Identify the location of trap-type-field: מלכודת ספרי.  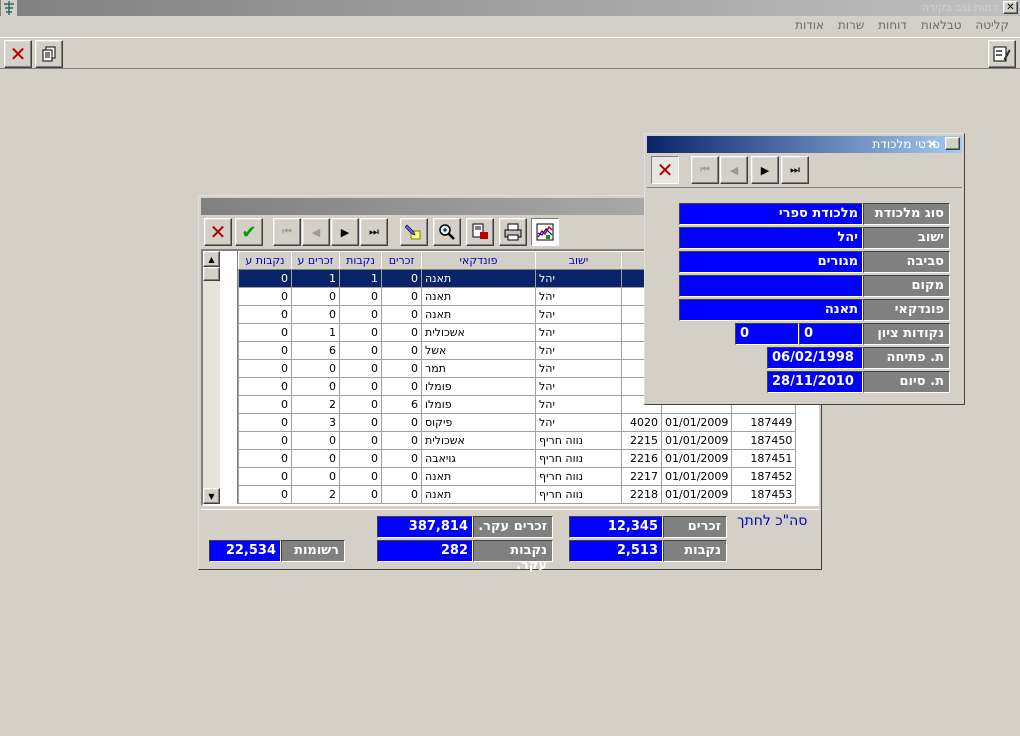
(771, 214).